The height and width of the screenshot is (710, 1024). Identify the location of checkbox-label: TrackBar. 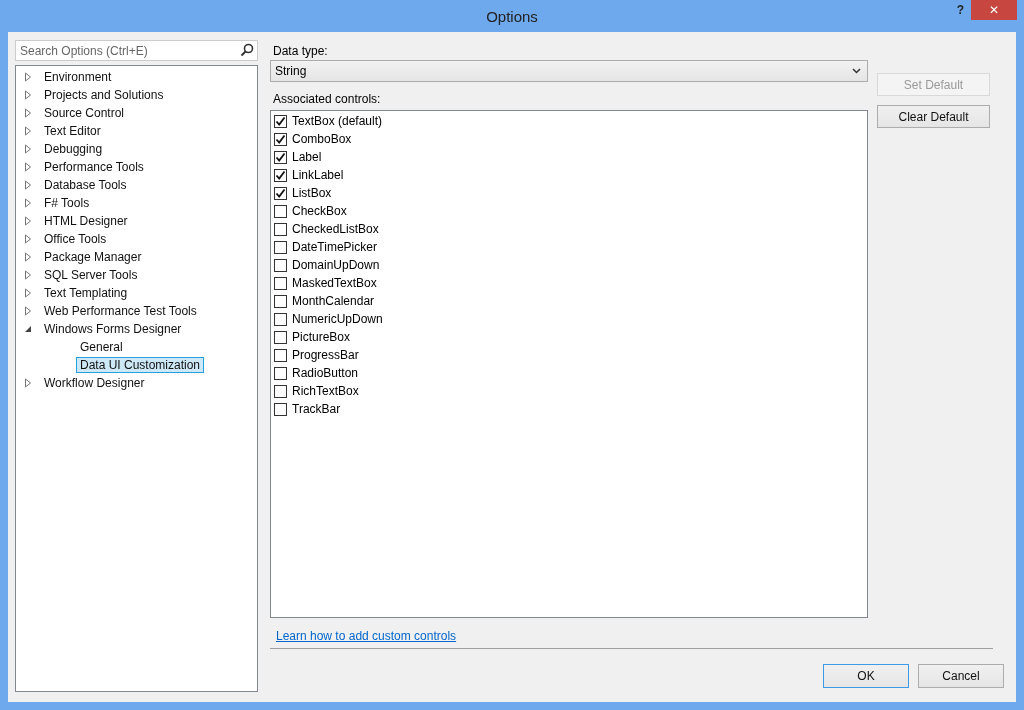
(316, 409).